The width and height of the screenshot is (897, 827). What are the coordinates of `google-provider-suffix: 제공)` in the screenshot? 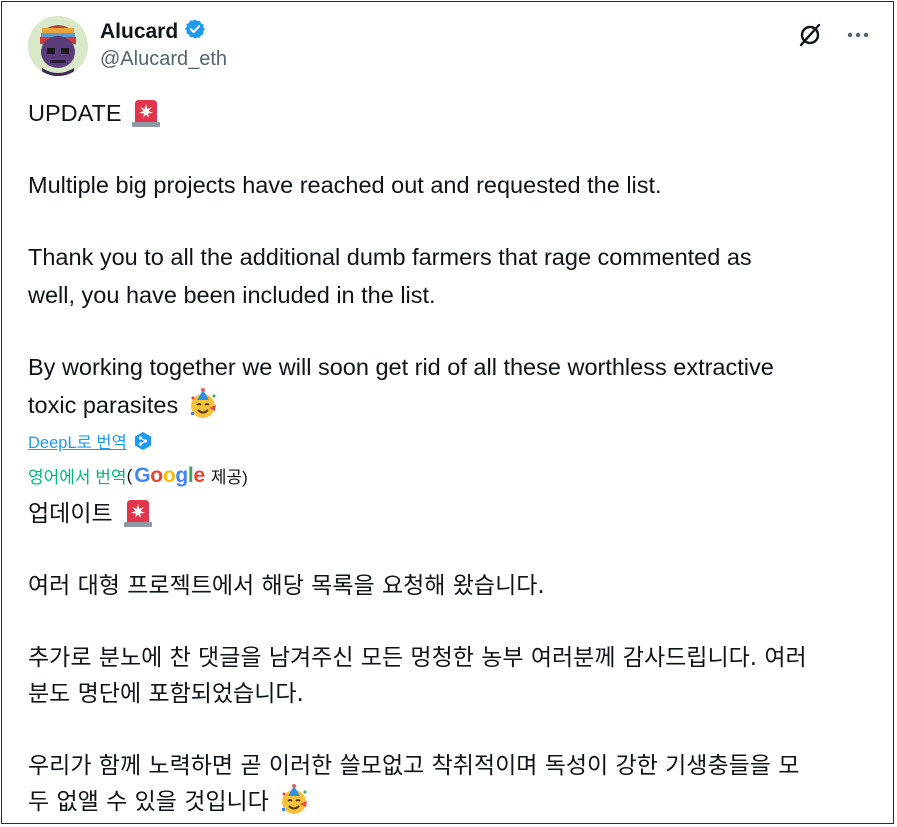 It's located at (229, 477).